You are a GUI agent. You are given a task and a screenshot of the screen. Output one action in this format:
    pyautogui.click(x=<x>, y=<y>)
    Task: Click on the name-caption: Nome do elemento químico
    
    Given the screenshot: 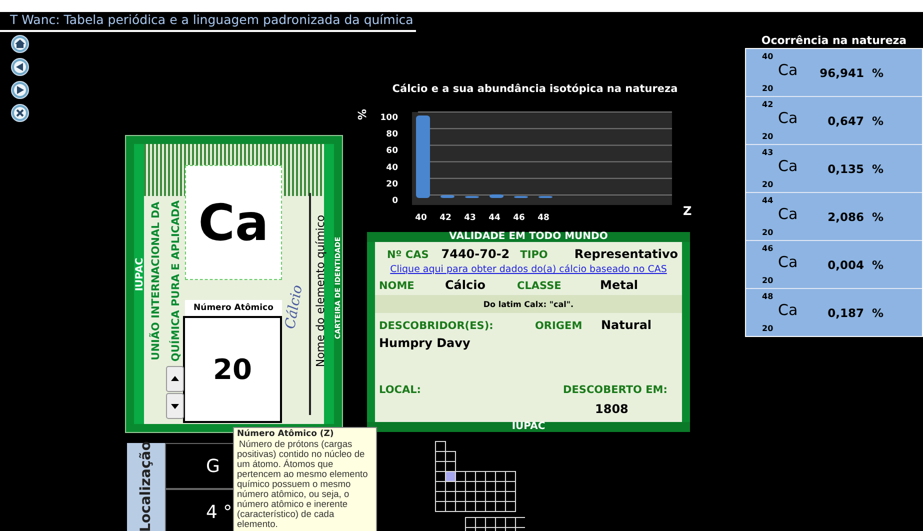 What is the action you would take?
    pyautogui.click(x=321, y=292)
    